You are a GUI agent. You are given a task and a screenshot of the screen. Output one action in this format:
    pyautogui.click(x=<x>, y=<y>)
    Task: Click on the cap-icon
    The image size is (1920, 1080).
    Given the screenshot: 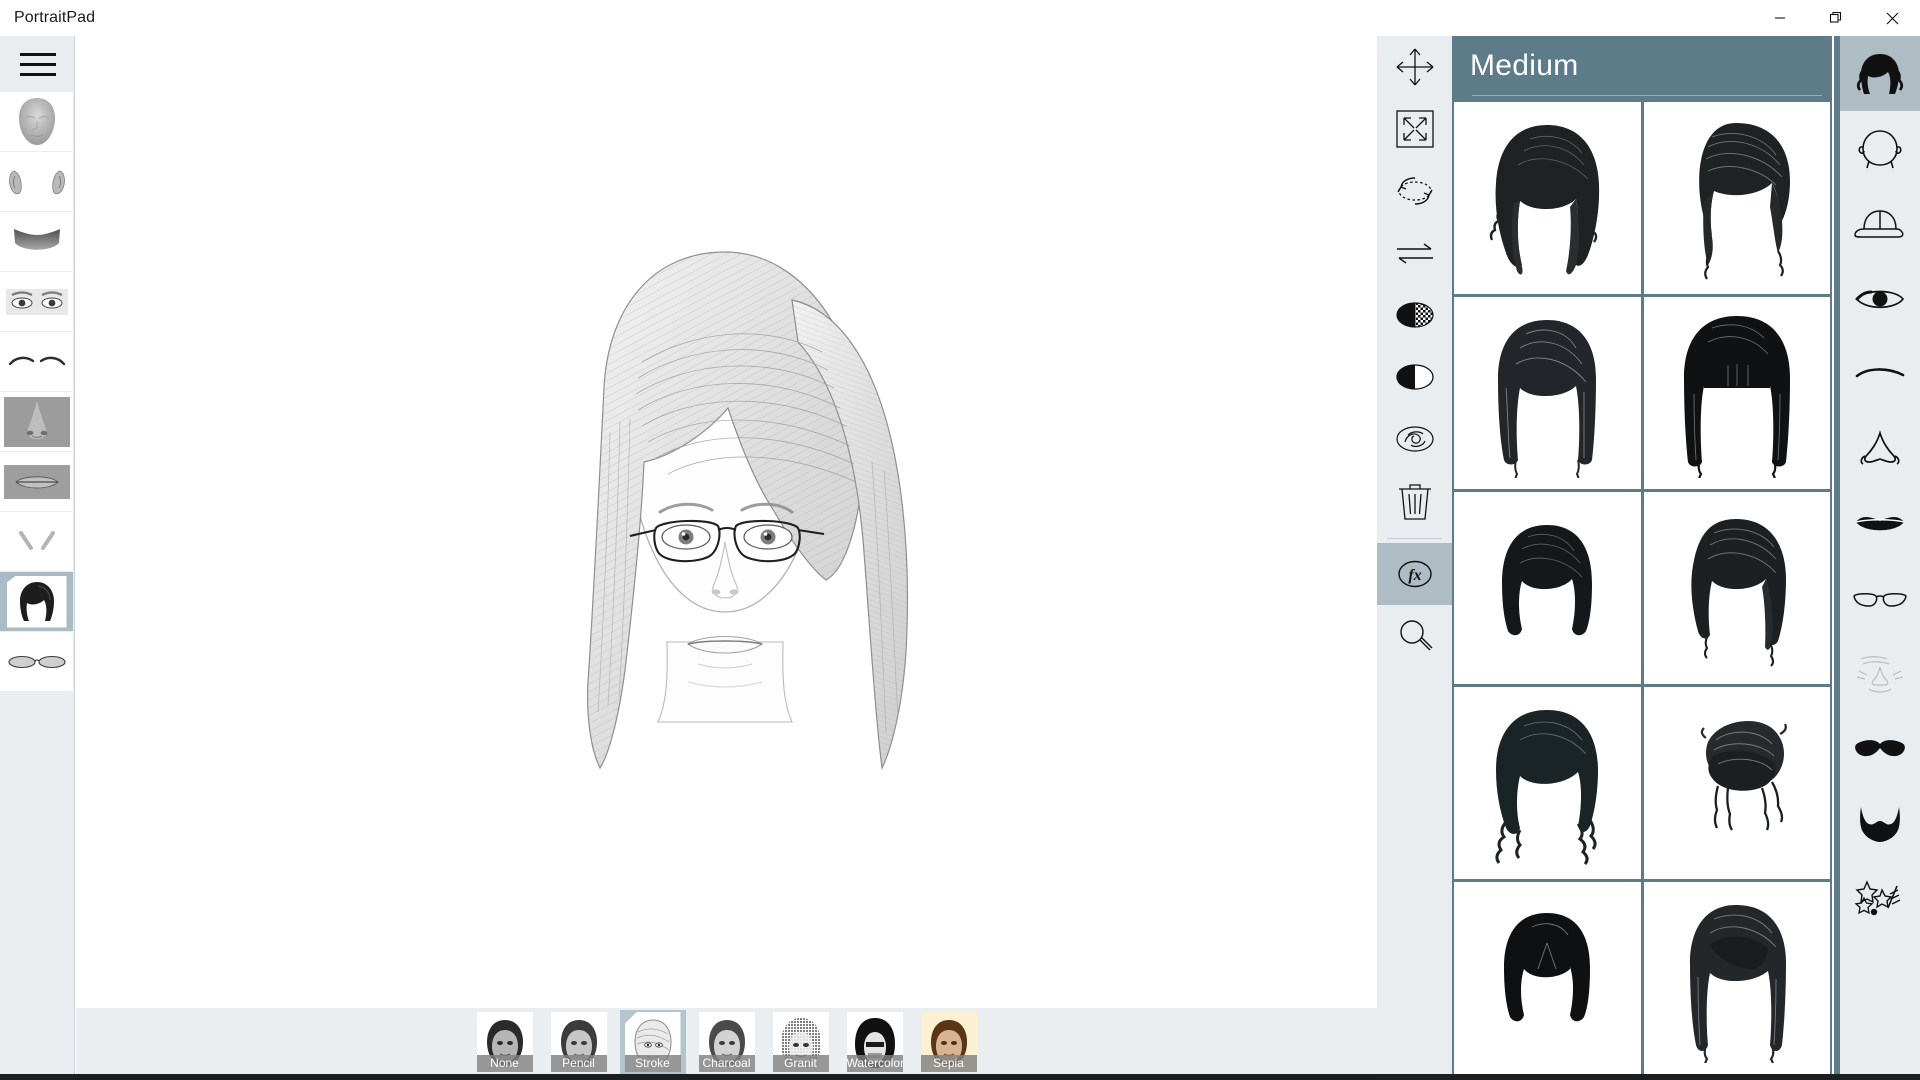 What is the action you would take?
    pyautogui.click(x=1879, y=223)
    